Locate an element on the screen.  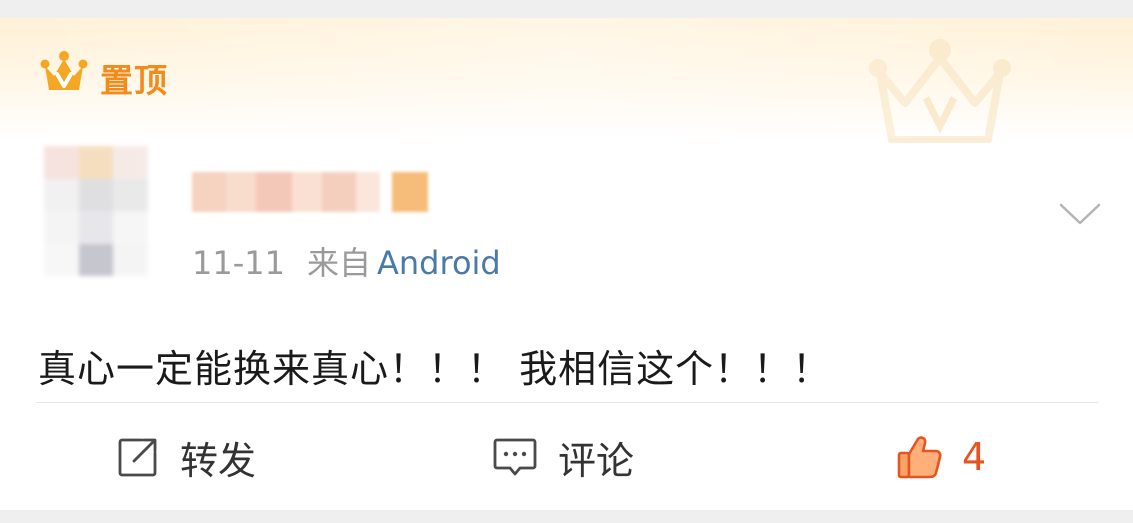
repost-label: 转发 is located at coordinates (218, 460).